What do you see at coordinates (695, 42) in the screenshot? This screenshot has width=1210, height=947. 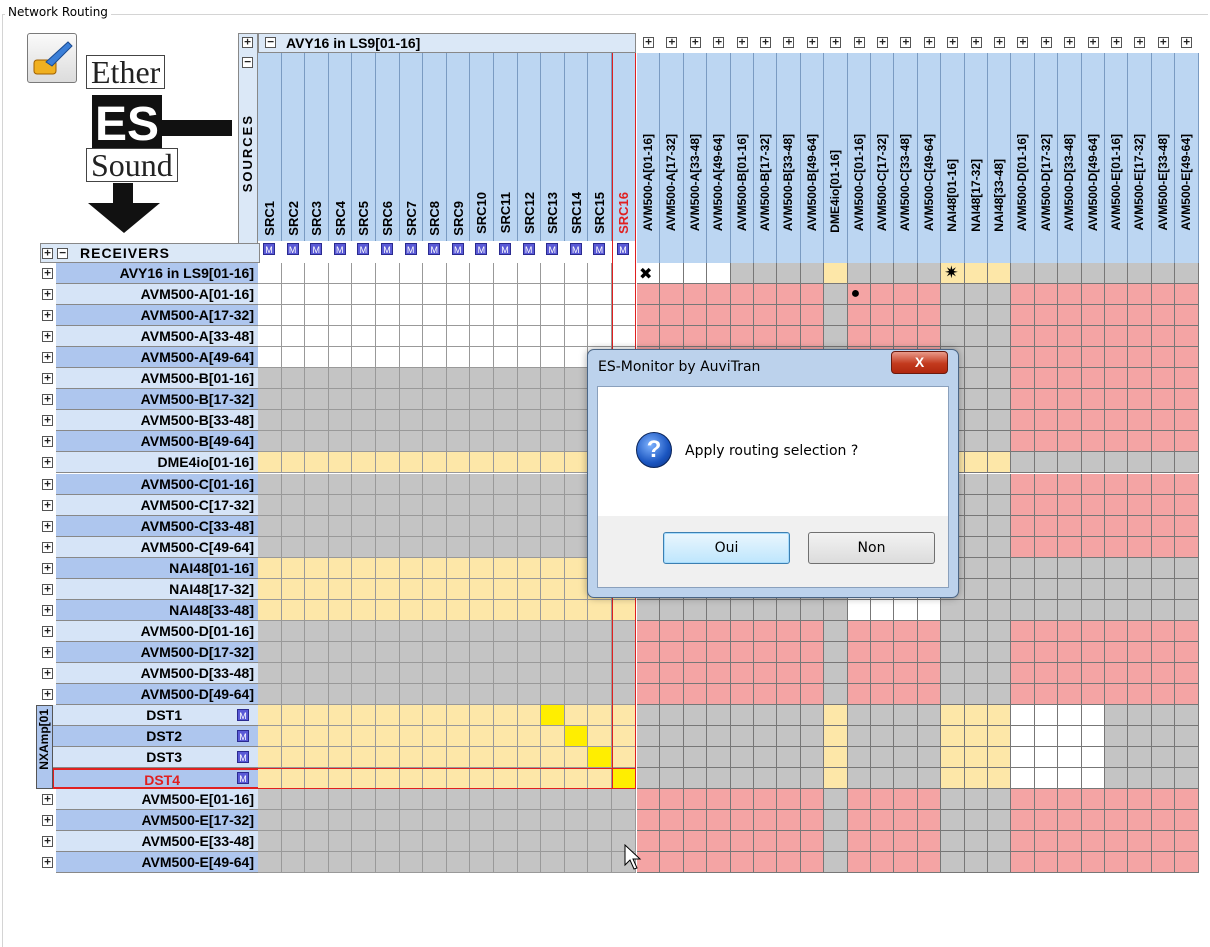 I see `expand-source-button: +` at bounding box center [695, 42].